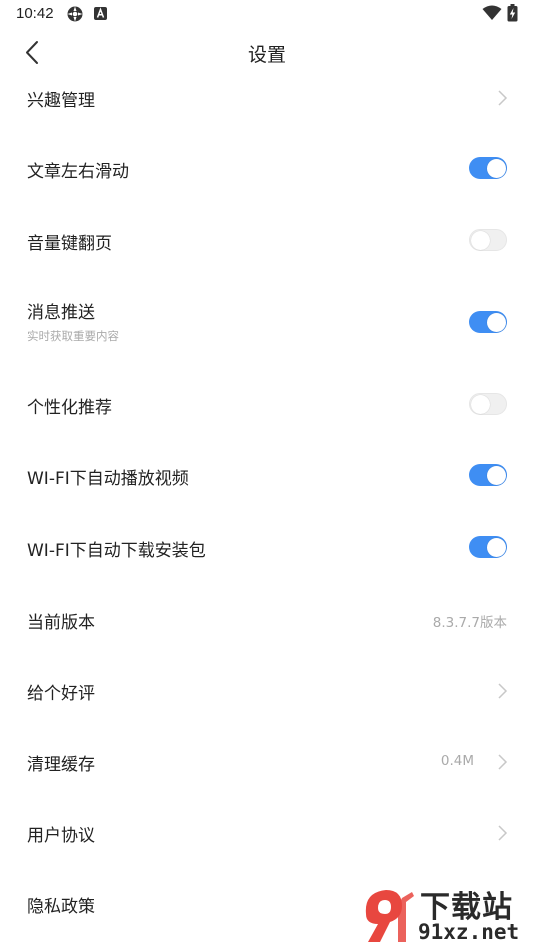 Image resolution: width=534 pixels, height=950 pixels. I want to click on setting-label: 清理缓存, so click(61, 765).